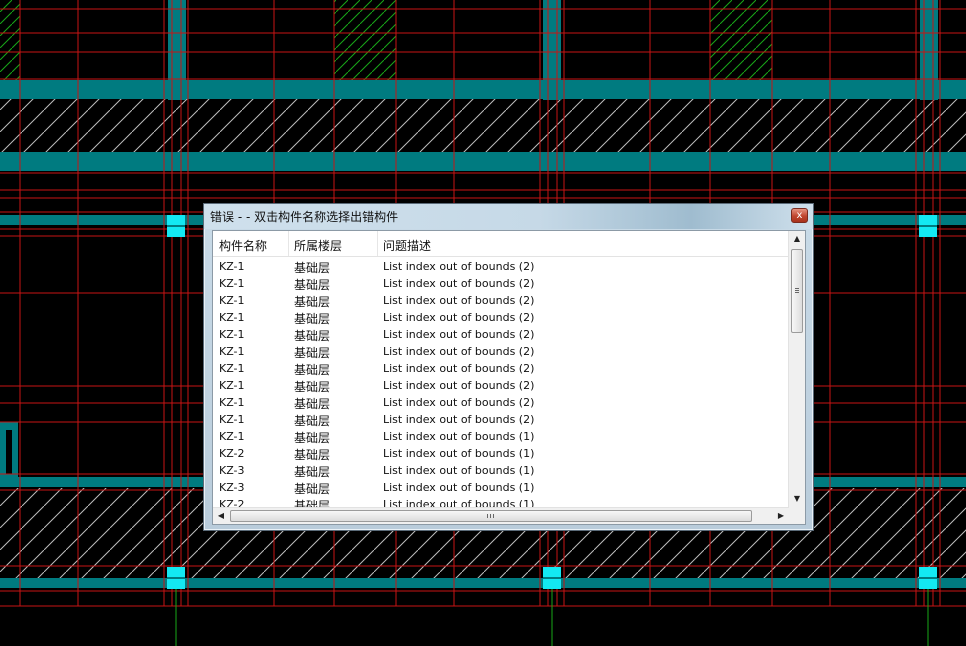 This screenshot has height=646, width=966. What do you see at coordinates (797, 499) in the screenshot?
I see `arrow-down-icon: ▼` at bounding box center [797, 499].